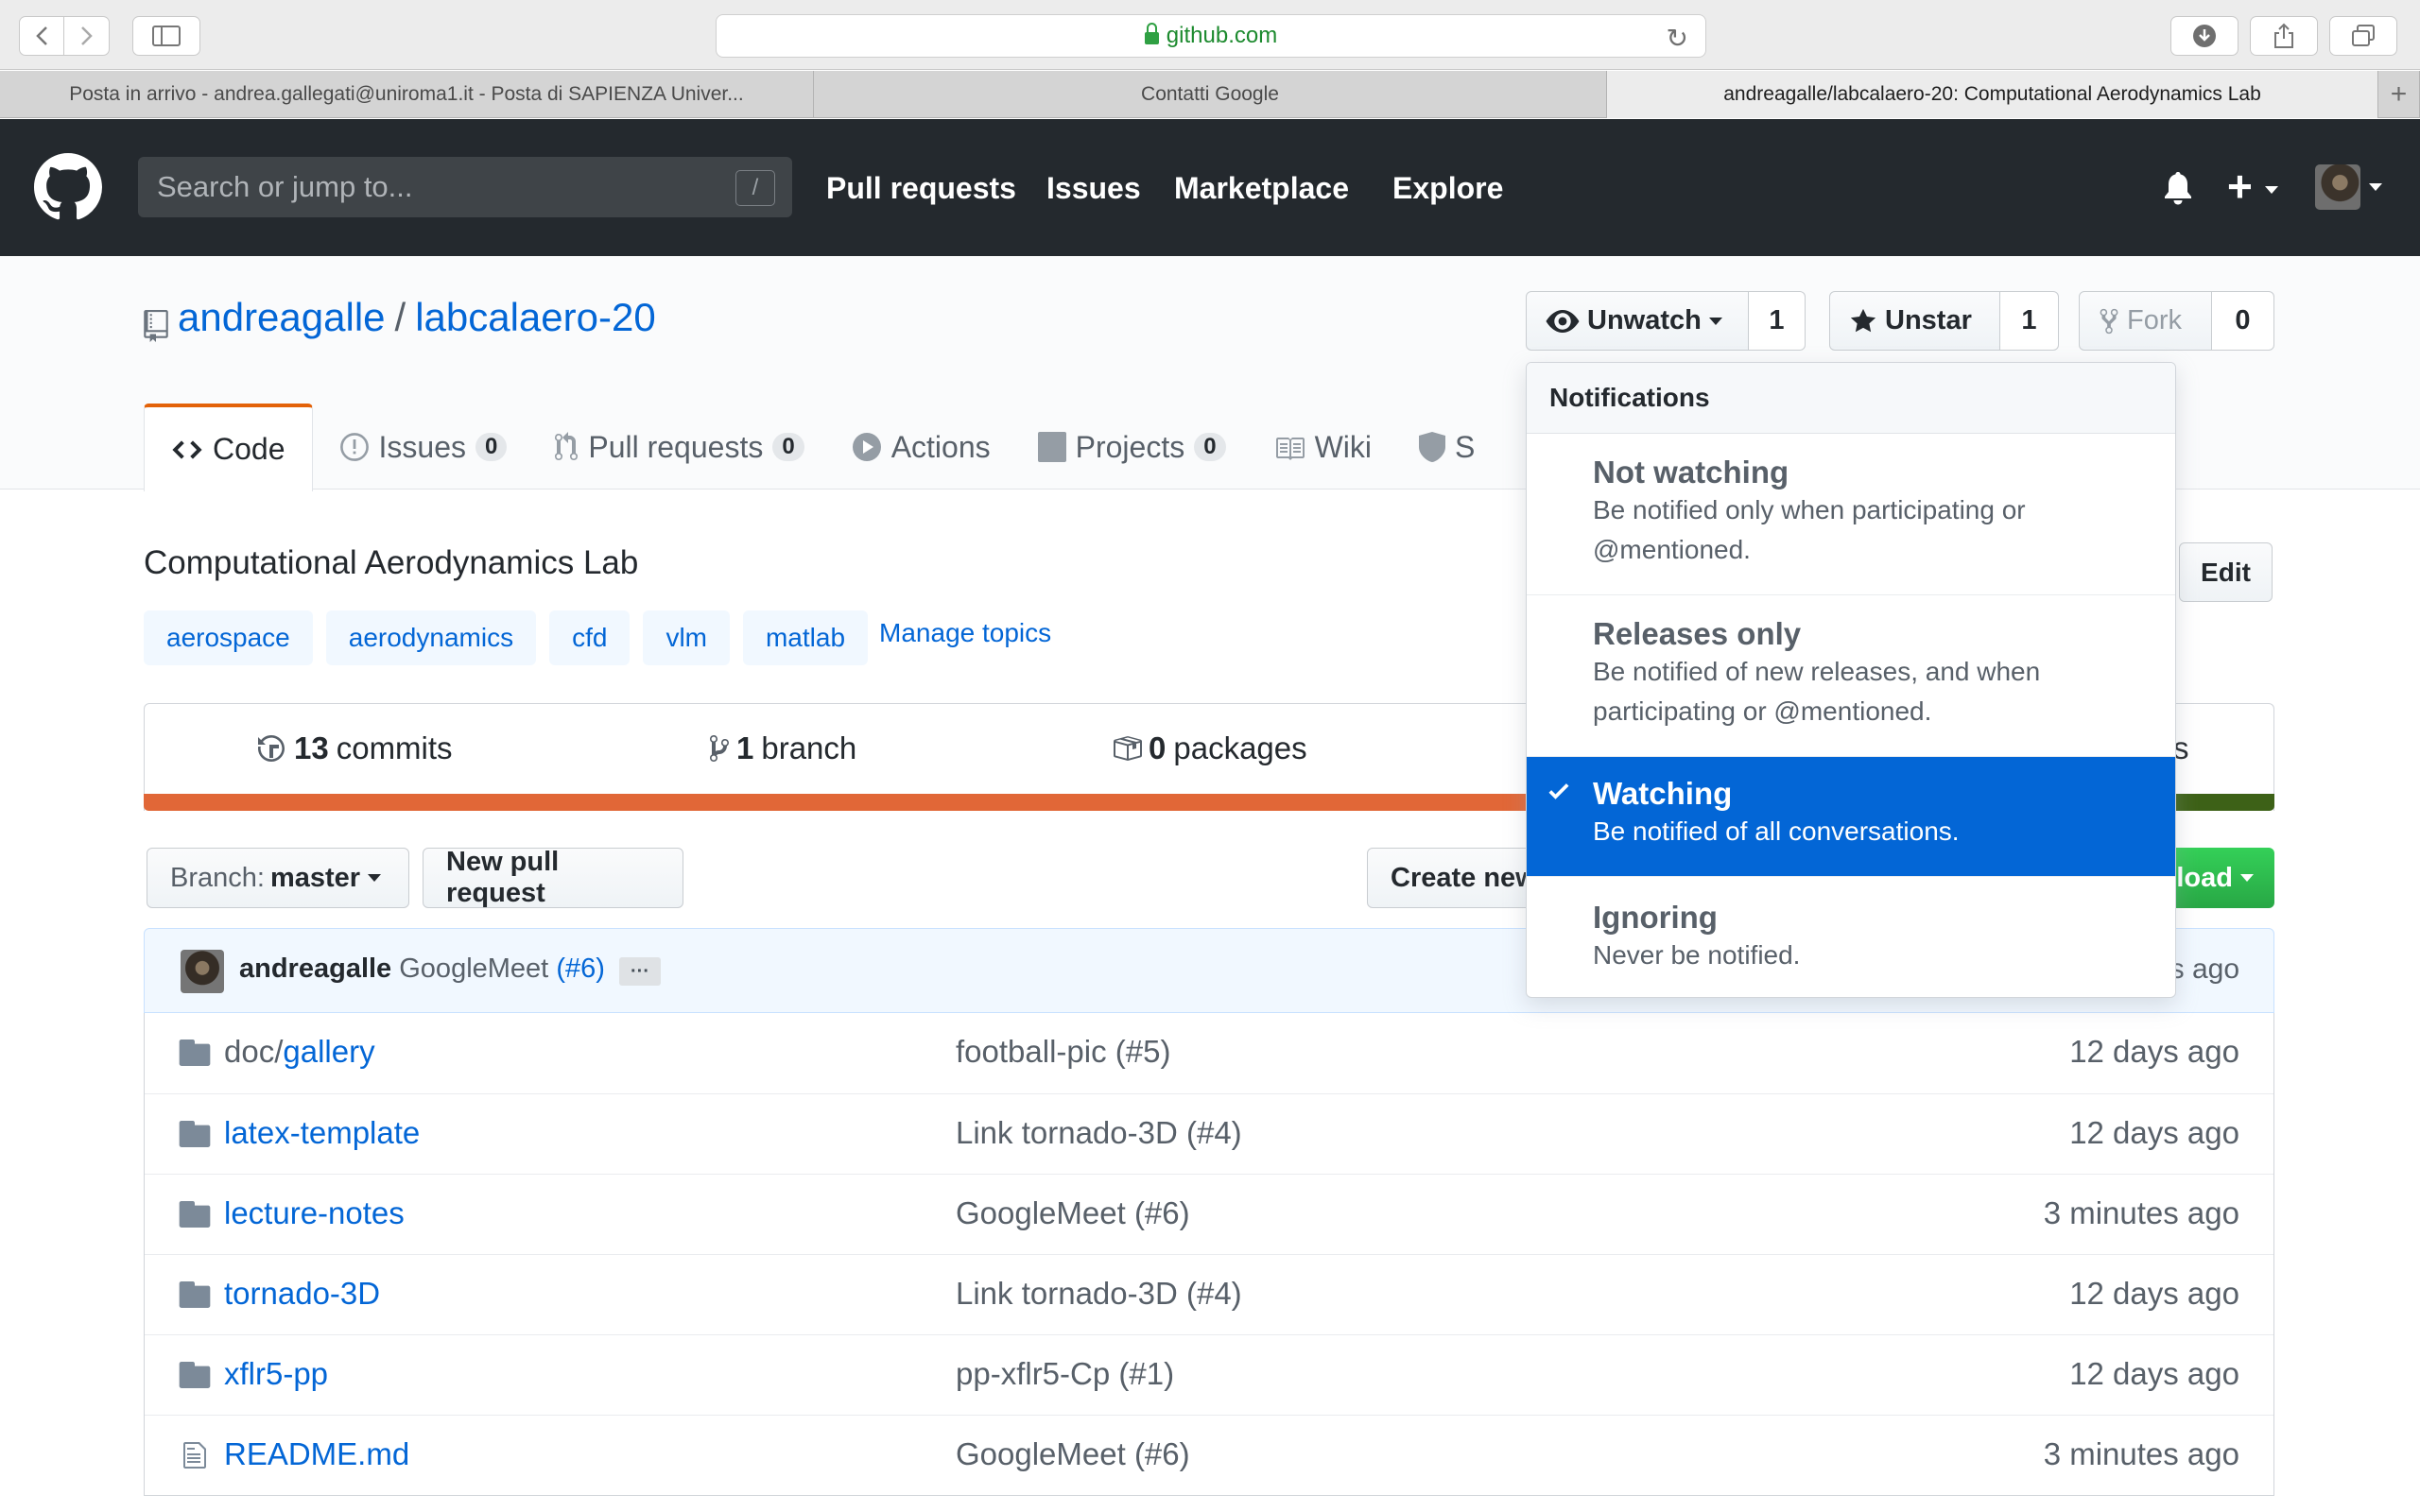 The width and height of the screenshot is (2420, 1512). I want to click on unwatch-button: Unwatch, so click(1637, 321).